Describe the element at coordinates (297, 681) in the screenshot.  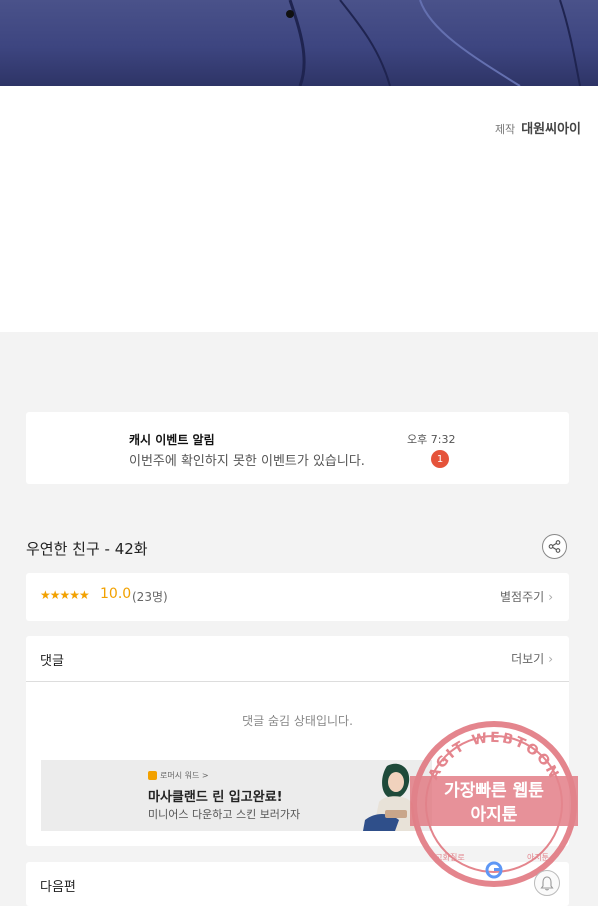
I see `divider` at that location.